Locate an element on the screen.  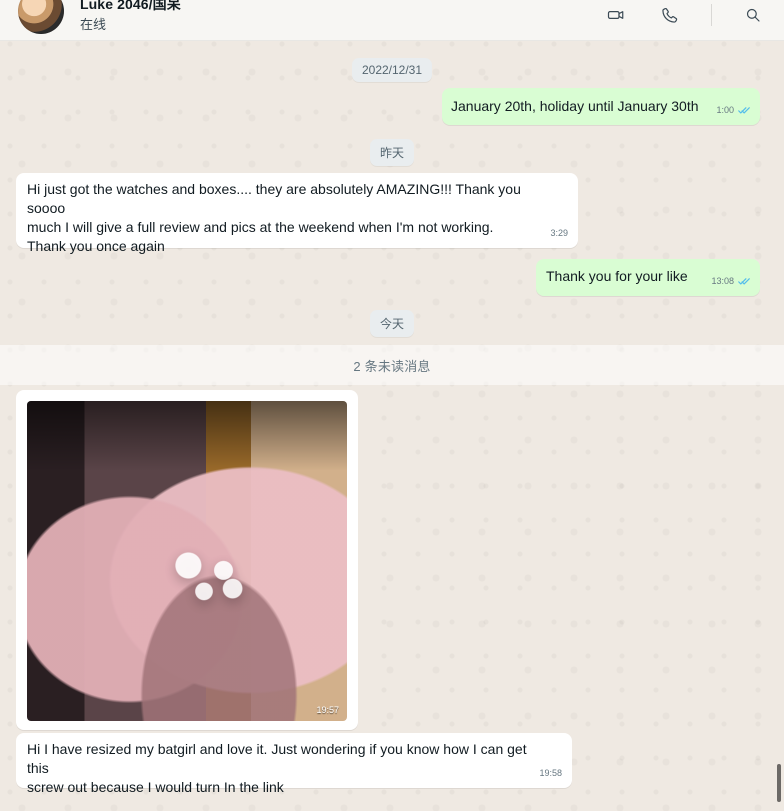
message-meta: 3:29 is located at coordinates (559, 233).